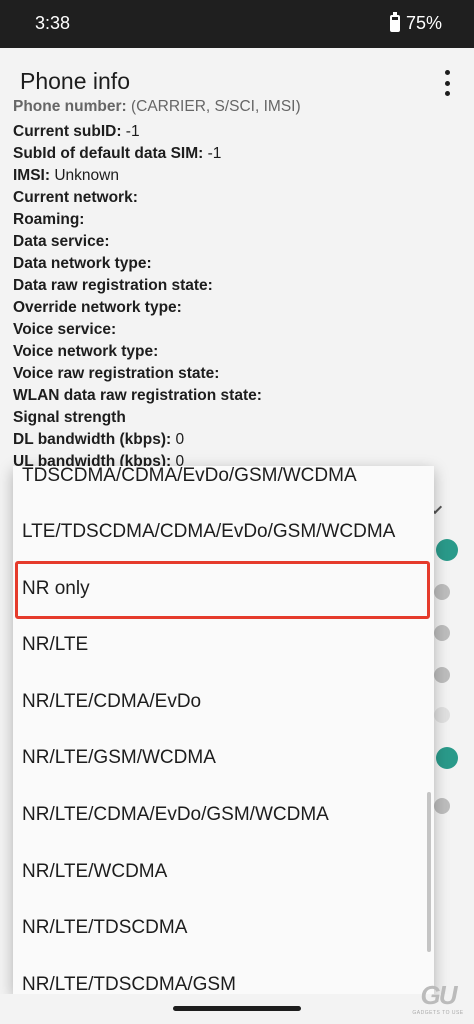  Describe the element at coordinates (66, 175) in the screenshot. I see `info-row-imsi: IMSI: Unknown` at that location.